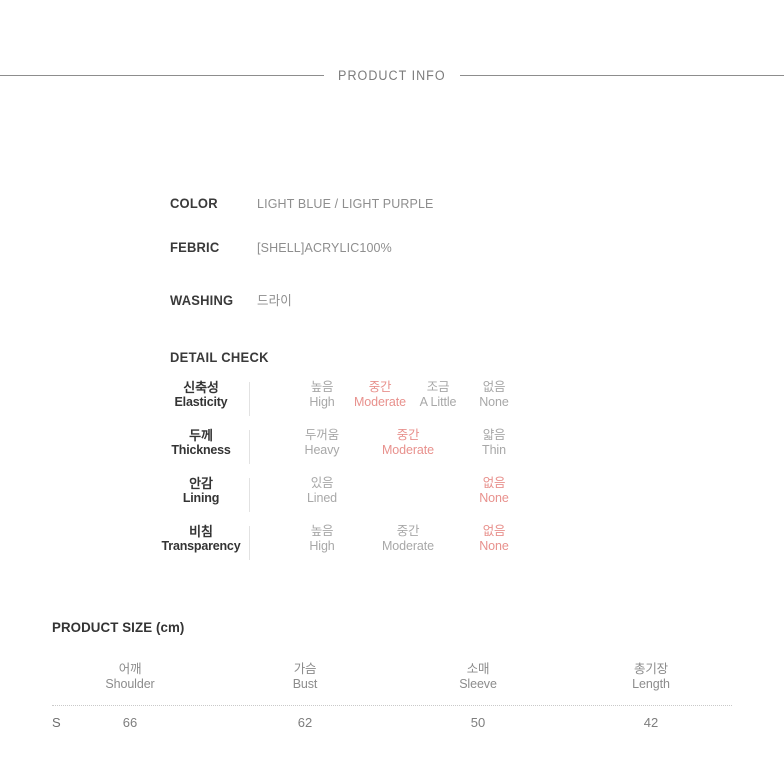  I want to click on detail-option: 있음 Lined, so click(322, 491).